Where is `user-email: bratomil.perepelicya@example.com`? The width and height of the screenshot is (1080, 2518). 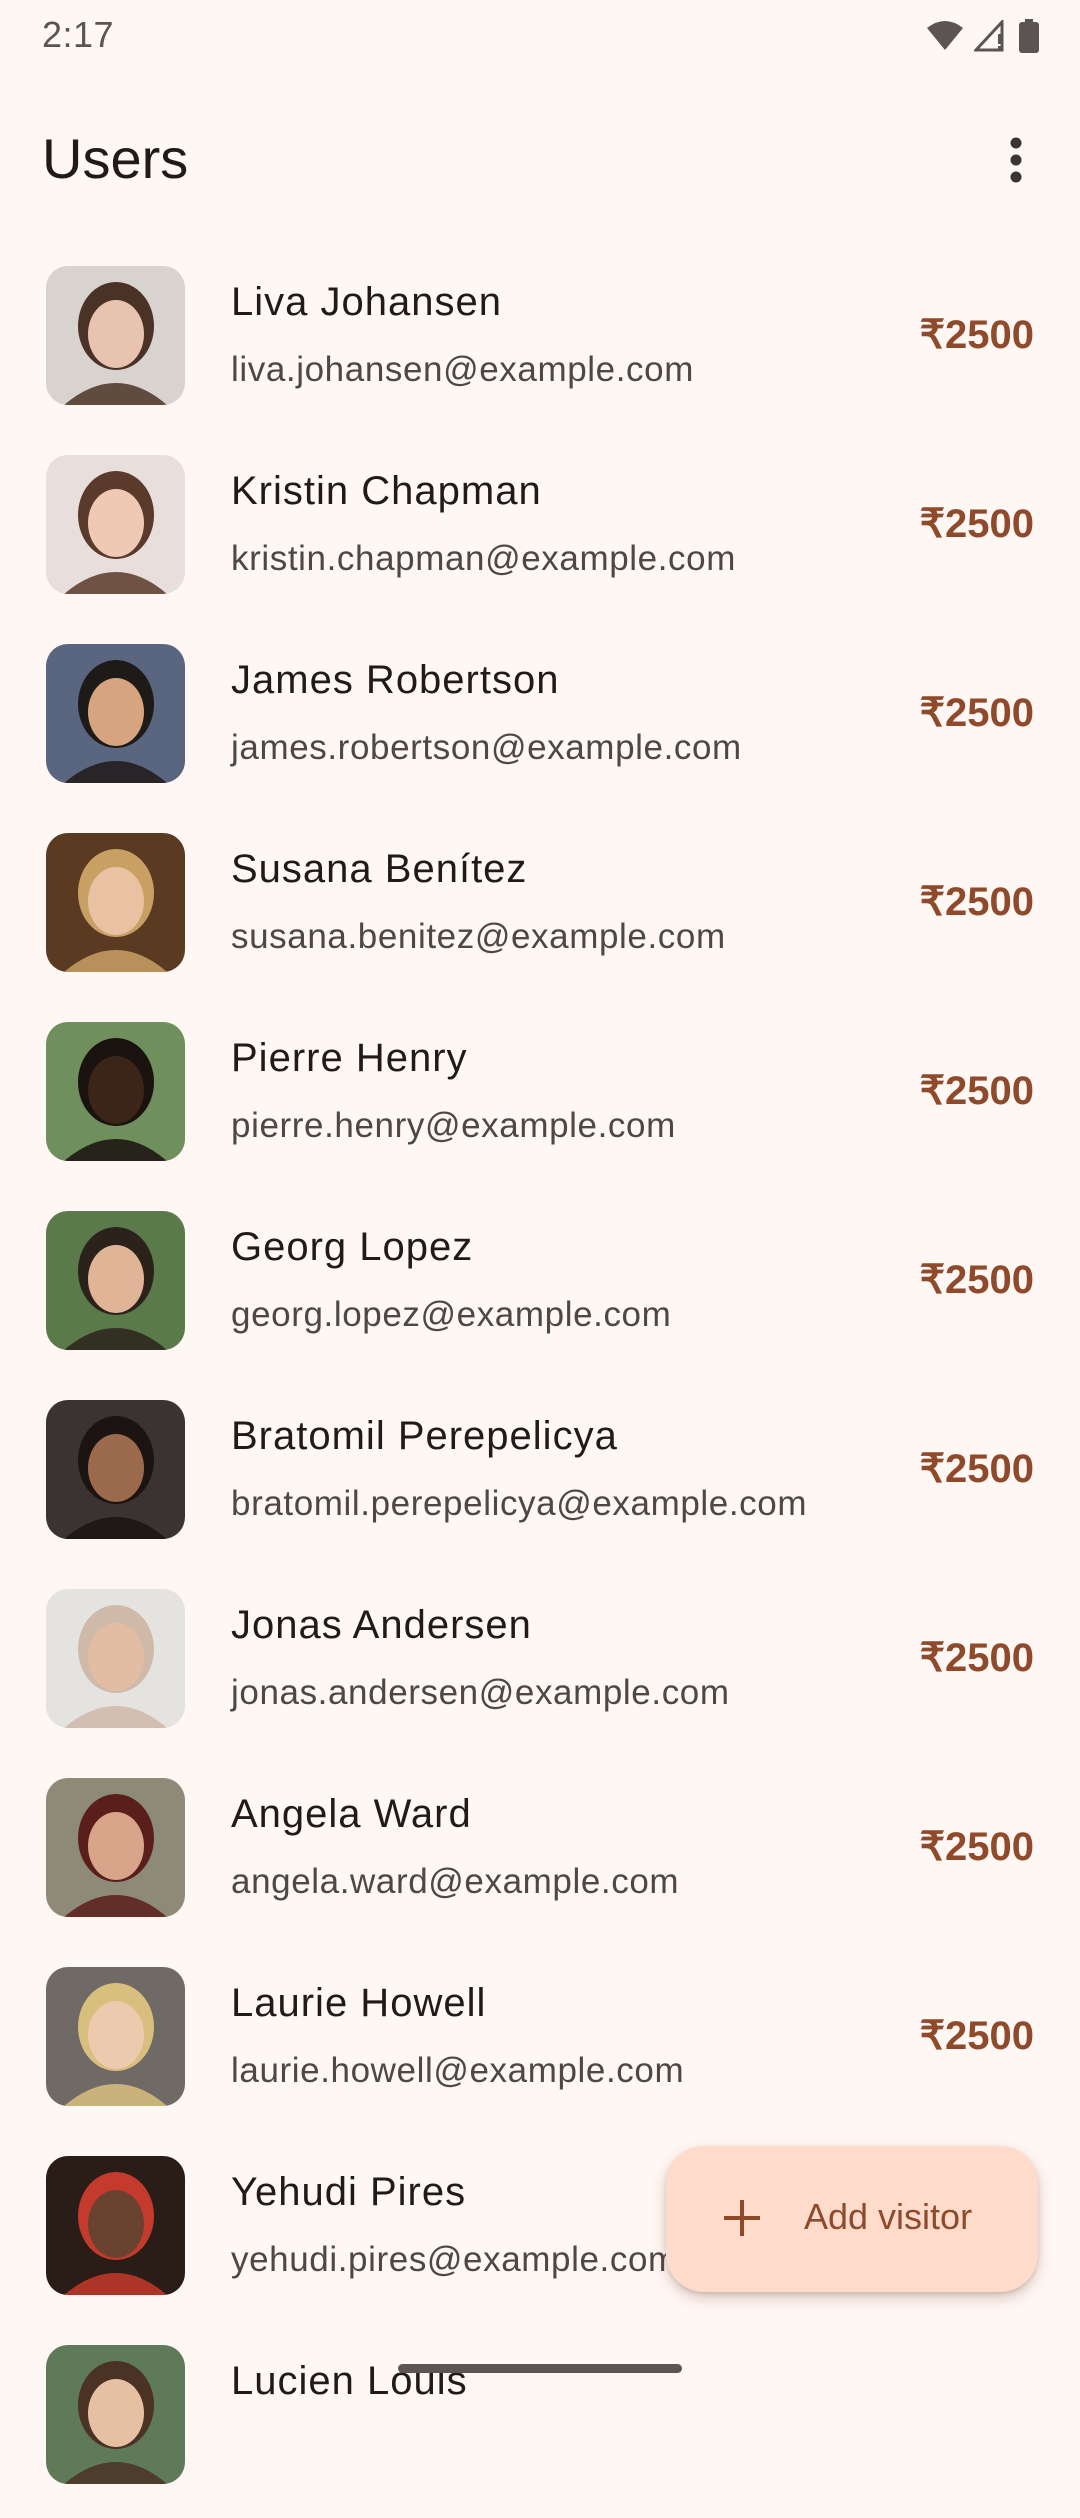 user-email: bratomil.perepelicya@example.com is located at coordinates (519, 1503).